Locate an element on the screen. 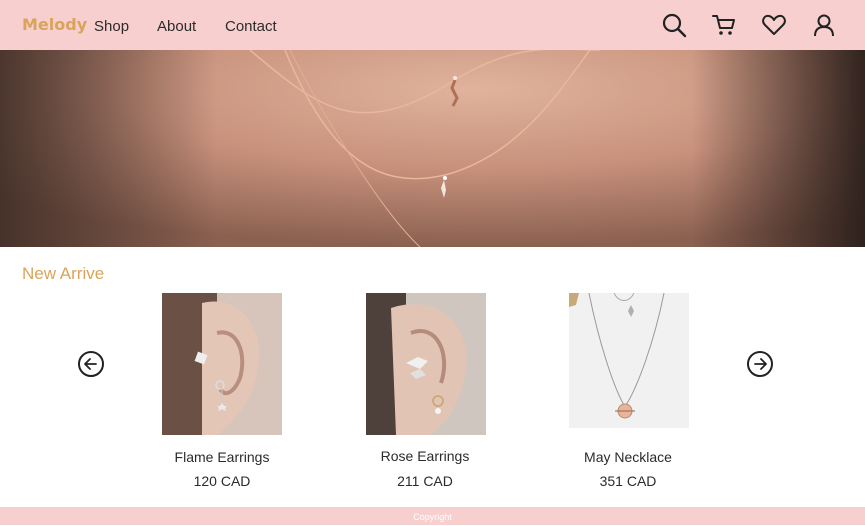  brand-logo: Melody is located at coordinates (54, 24).